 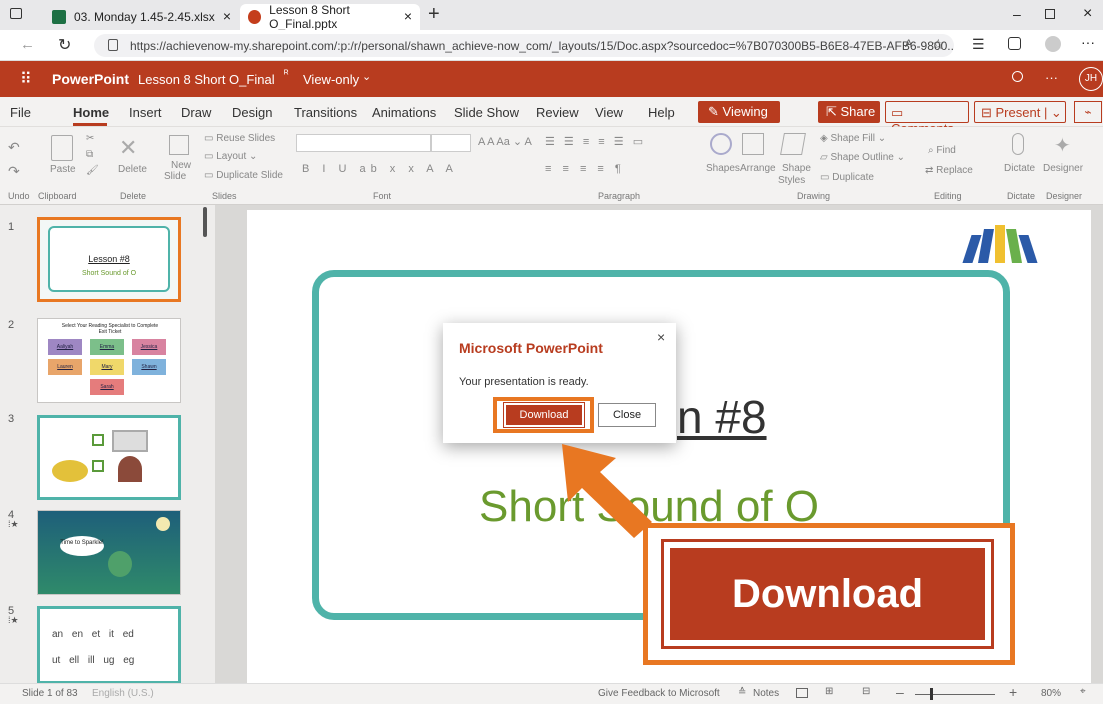 What do you see at coordinates (942, 150) in the screenshot?
I see `find-button: ⌕ Find` at bounding box center [942, 150].